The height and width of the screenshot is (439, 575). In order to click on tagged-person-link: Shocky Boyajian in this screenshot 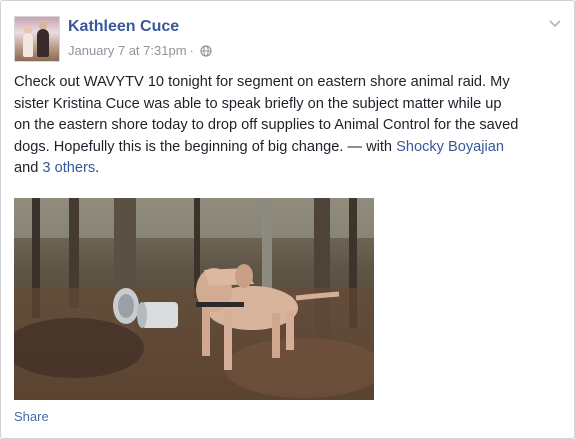, I will do `click(450, 147)`.